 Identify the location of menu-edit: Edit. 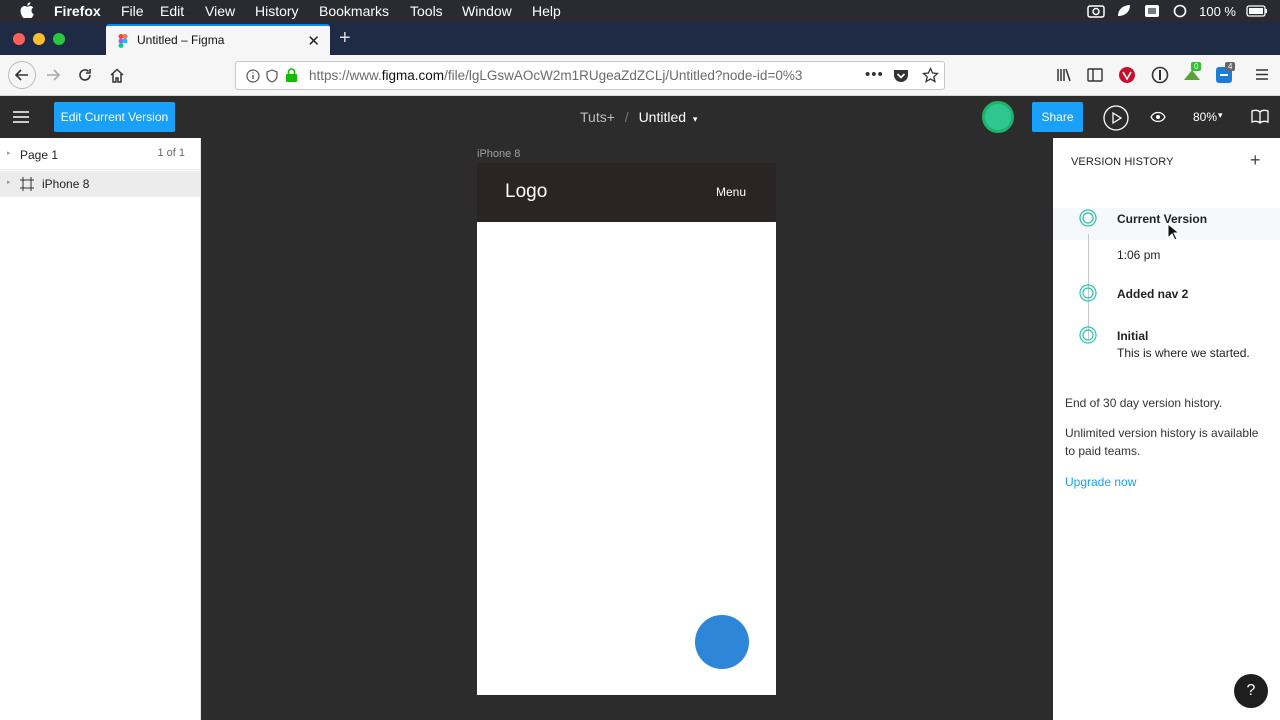
(172, 11).